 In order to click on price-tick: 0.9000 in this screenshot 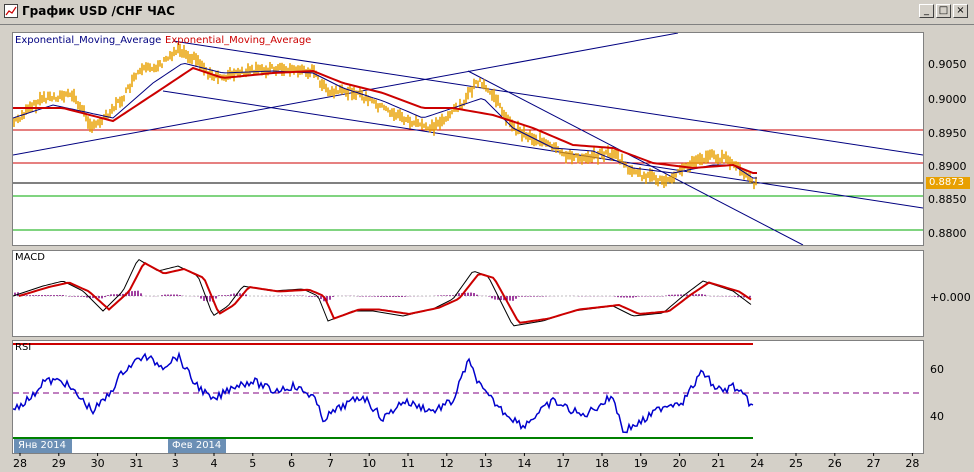, I will do `click(947, 99)`.